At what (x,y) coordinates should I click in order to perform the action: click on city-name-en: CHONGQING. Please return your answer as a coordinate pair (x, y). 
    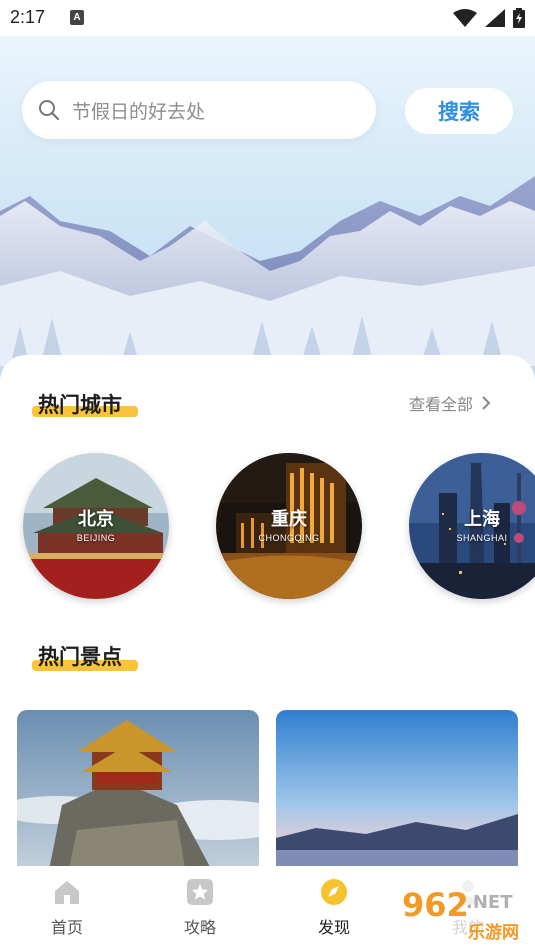
    Looking at the image, I should click on (289, 538).